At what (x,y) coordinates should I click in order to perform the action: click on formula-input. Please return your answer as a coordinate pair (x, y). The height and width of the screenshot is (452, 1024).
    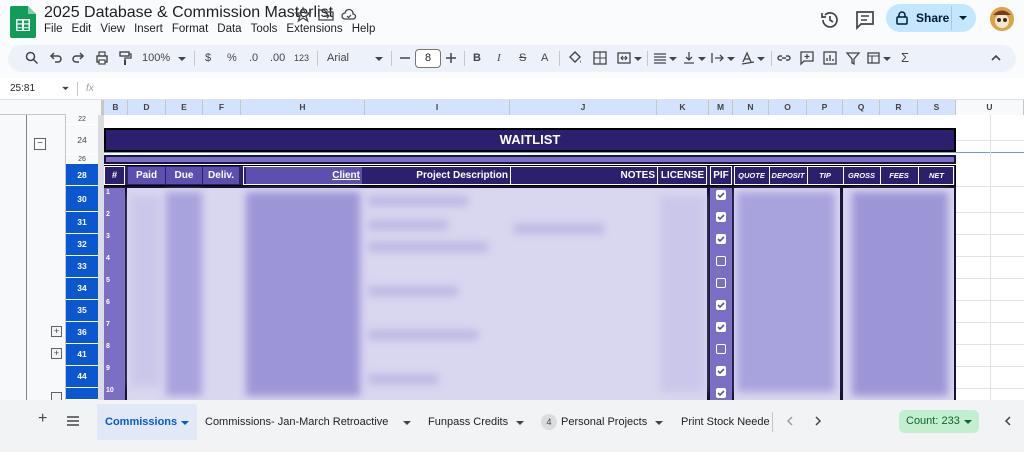
    Looking at the image, I should click on (559, 89).